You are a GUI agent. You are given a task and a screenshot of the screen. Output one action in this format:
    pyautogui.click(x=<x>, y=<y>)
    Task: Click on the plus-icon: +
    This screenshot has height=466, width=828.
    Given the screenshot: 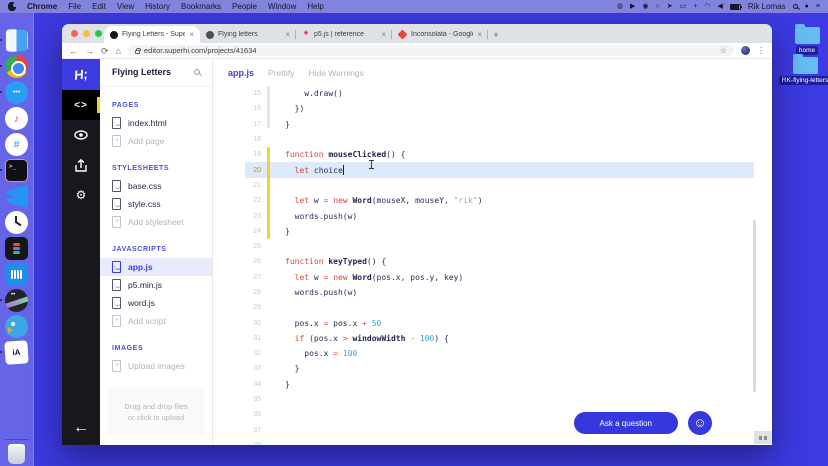 What is the action you would take?
    pyautogui.click(x=695, y=6)
    